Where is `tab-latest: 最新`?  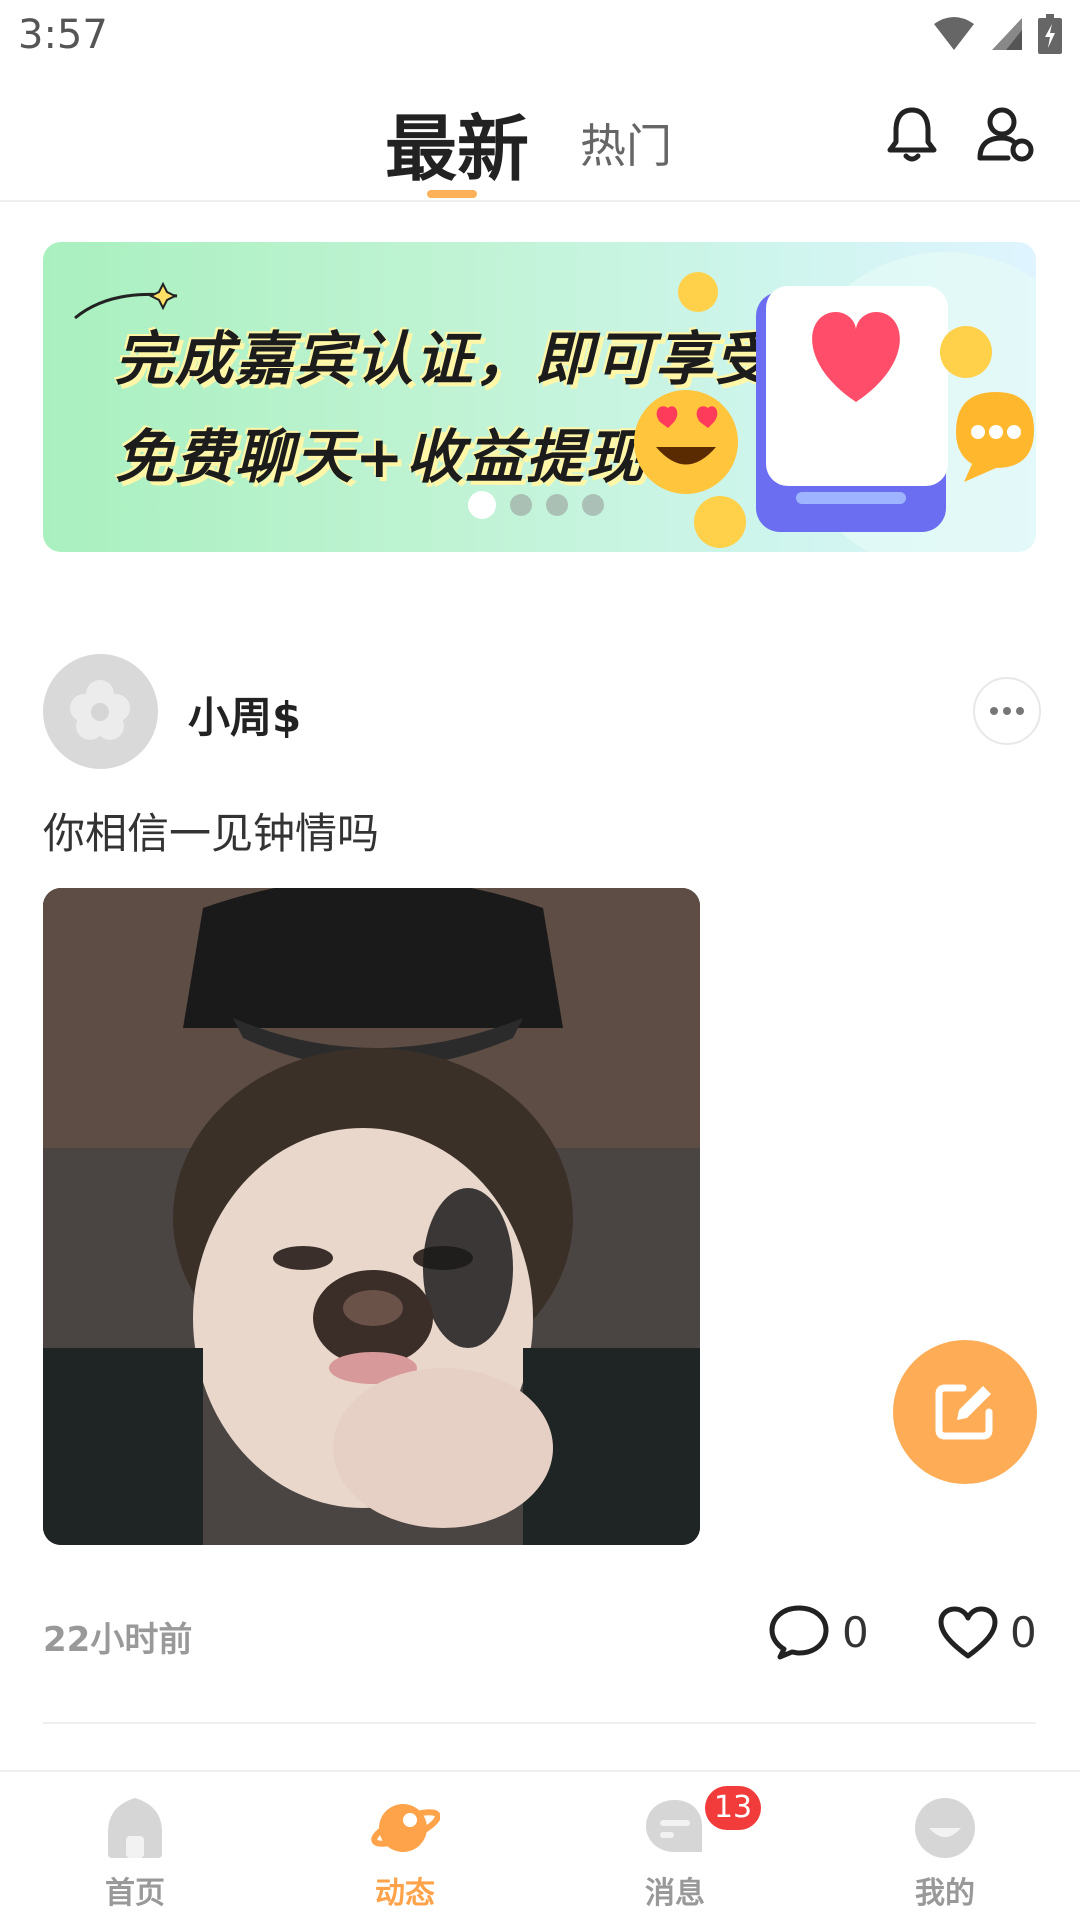 tab-latest: 最新 is located at coordinates (457, 142).